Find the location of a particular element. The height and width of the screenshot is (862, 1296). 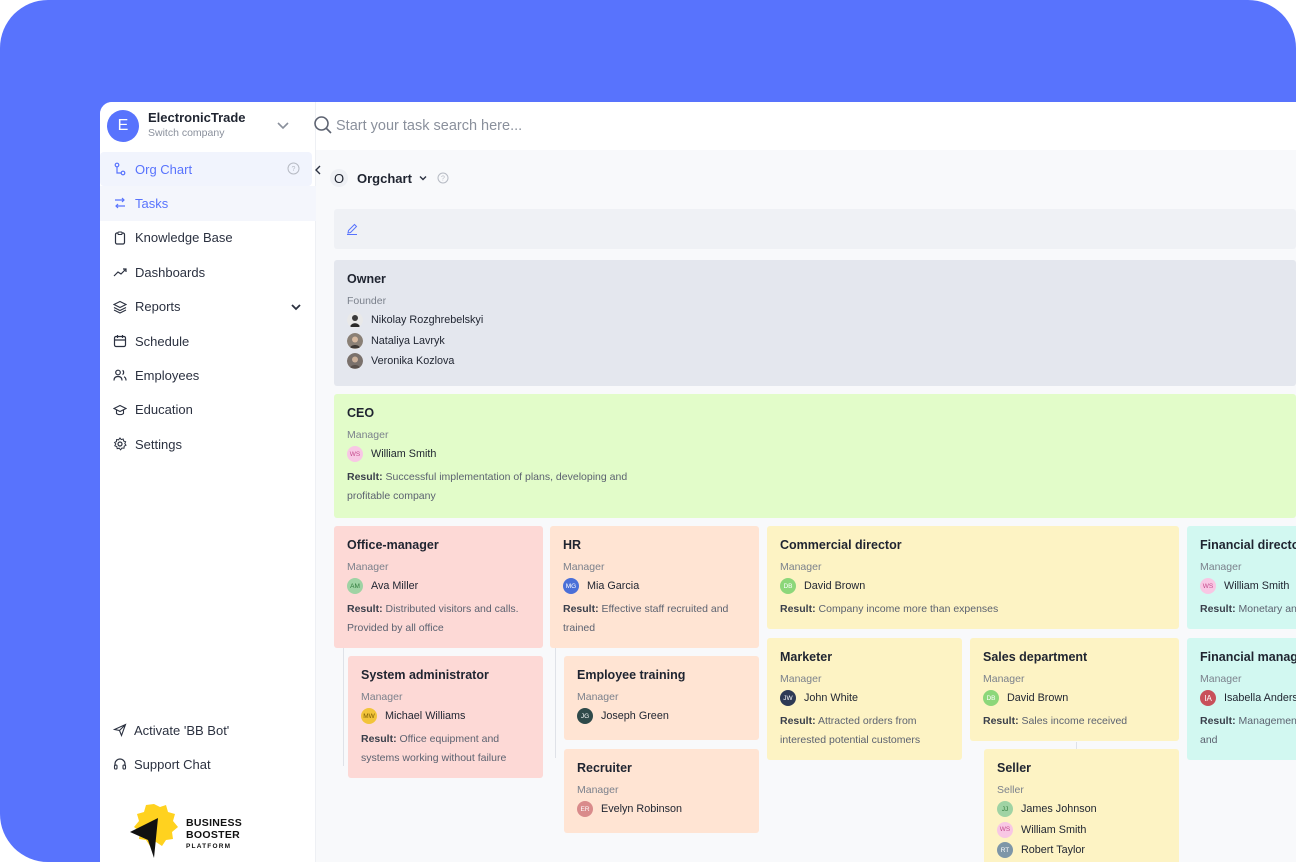

avatar is located at coordinates (355, 320).